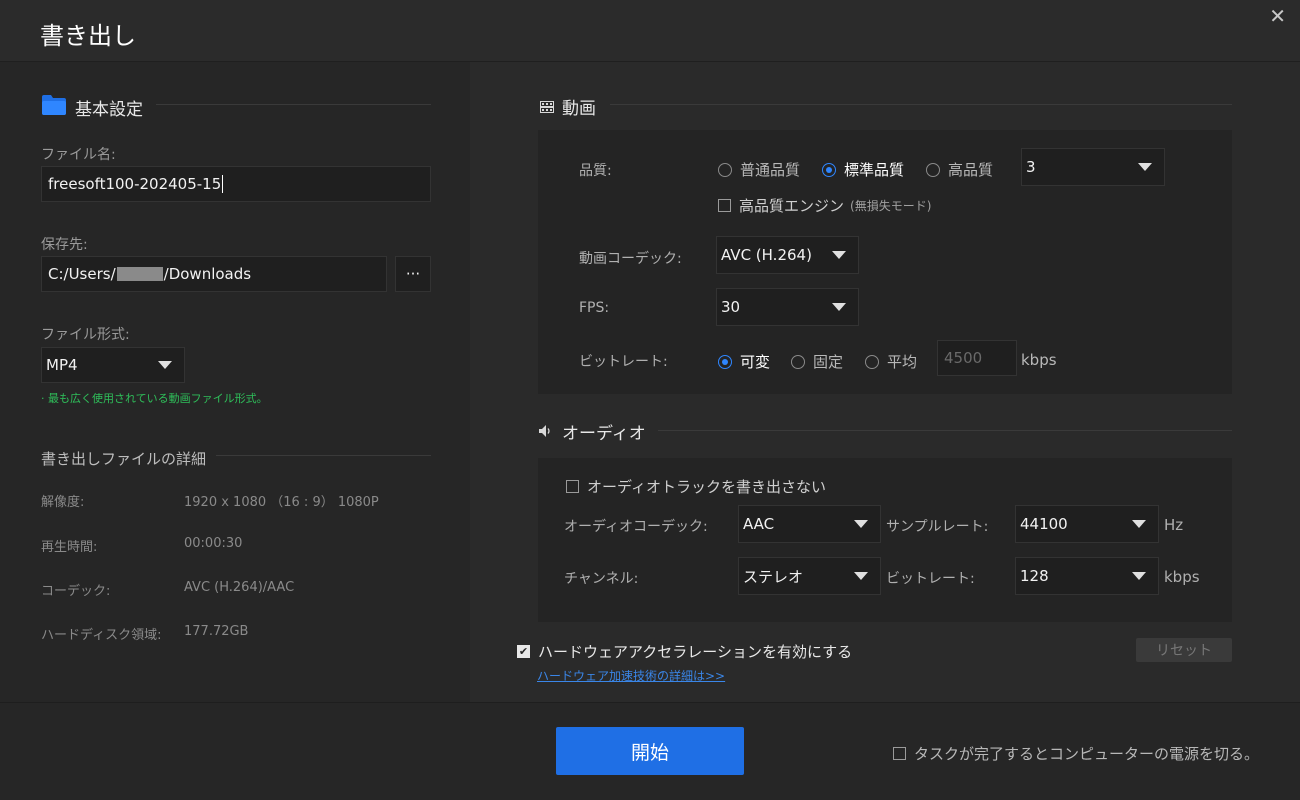  Describe the element at coordinates (755, 362) in the screenshot. I see `bitrate-variable-label: 可変` at that location.